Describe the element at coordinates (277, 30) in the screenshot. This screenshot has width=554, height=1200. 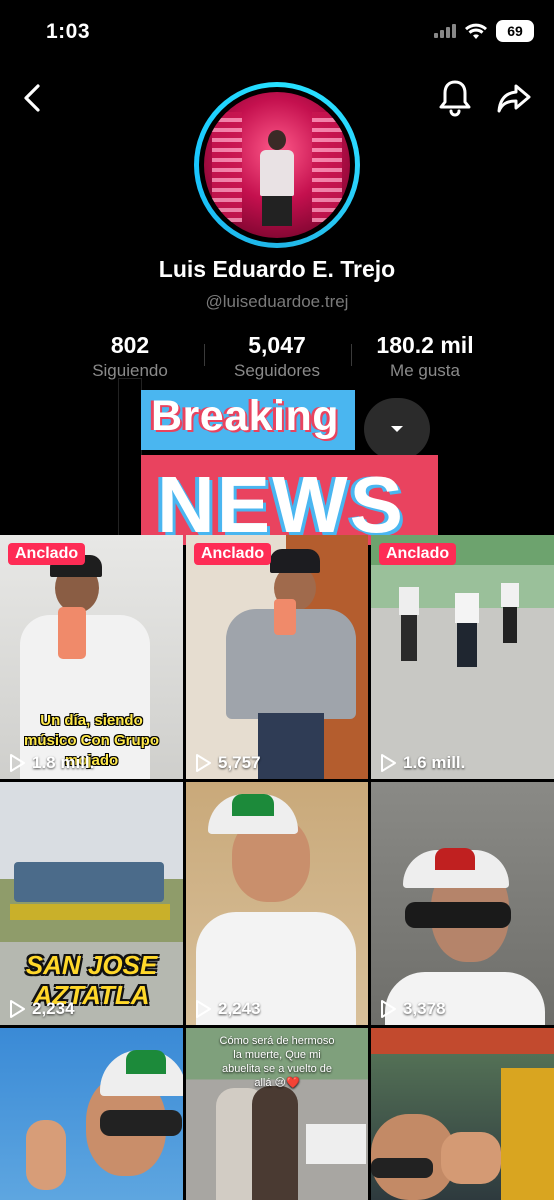
I see `status-bar: 1:03 69` at that location.